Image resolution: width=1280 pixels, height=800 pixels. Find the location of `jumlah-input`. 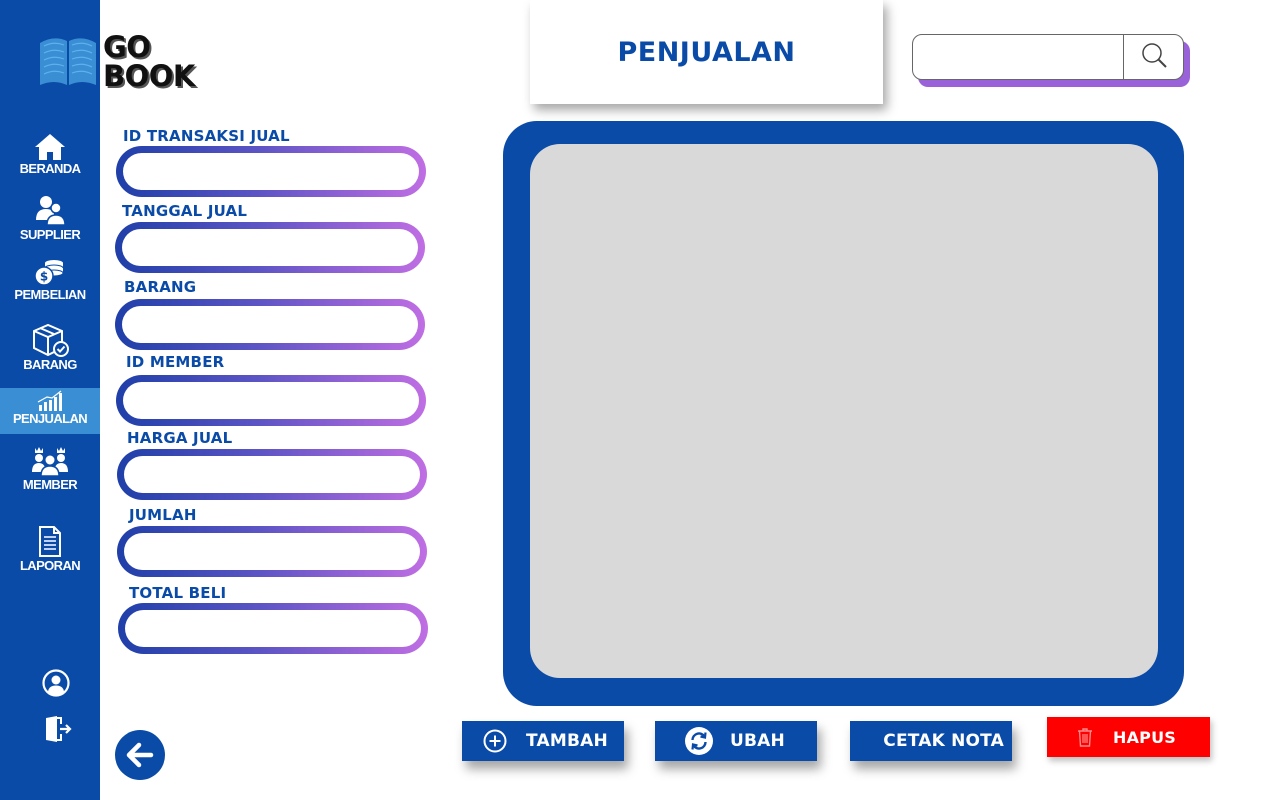

jumlah-input is located at coordinates (272, 551).